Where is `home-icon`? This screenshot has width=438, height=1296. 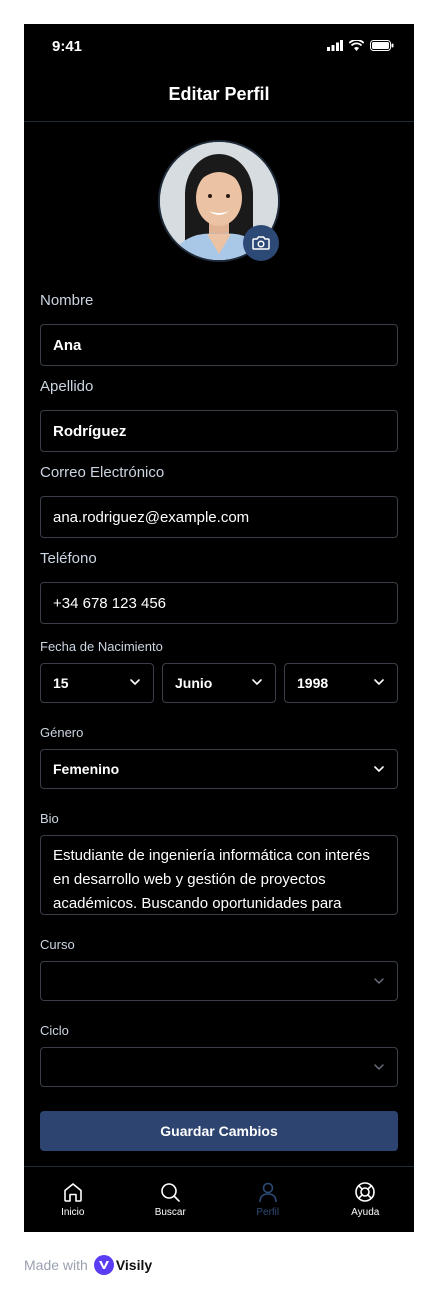
home-icon is located at coordinates (72, 1192).